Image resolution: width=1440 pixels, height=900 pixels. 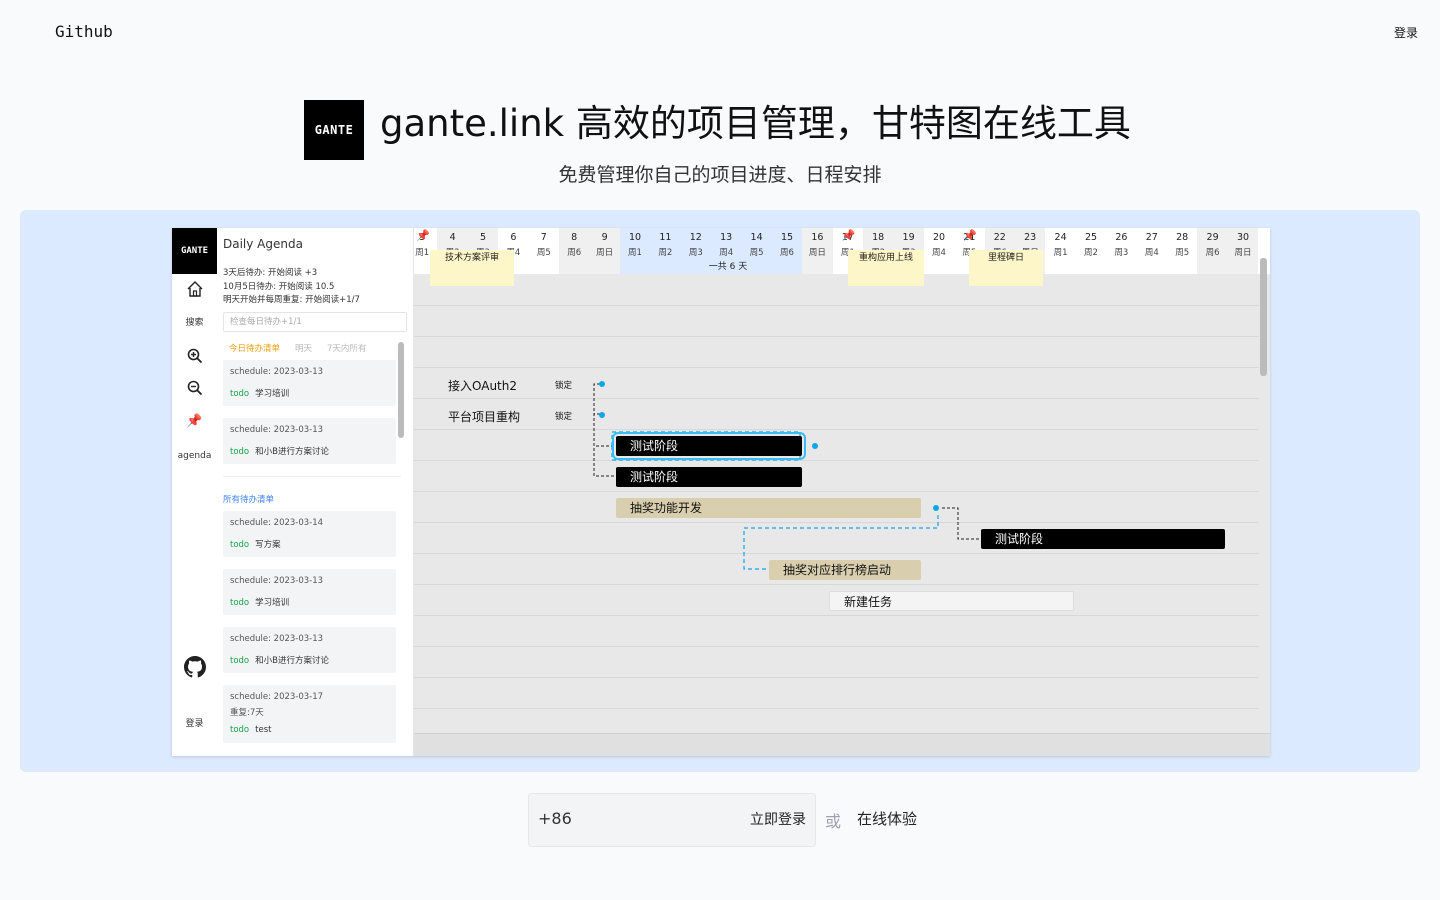 What do you see at coordinates (194, 722) in the screenshot?
I see `nav-login-label: 登录` at bounding box center [194, 722].